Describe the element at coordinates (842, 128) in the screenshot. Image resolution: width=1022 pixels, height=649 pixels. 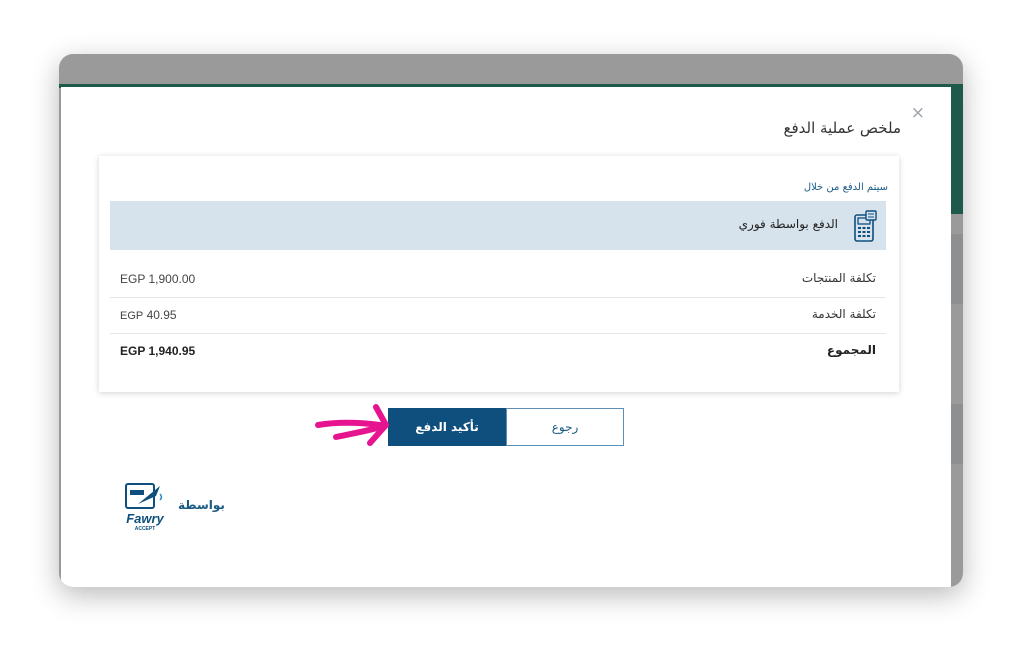
I see `modal-title: ملخص عملية الدفع` at that location.